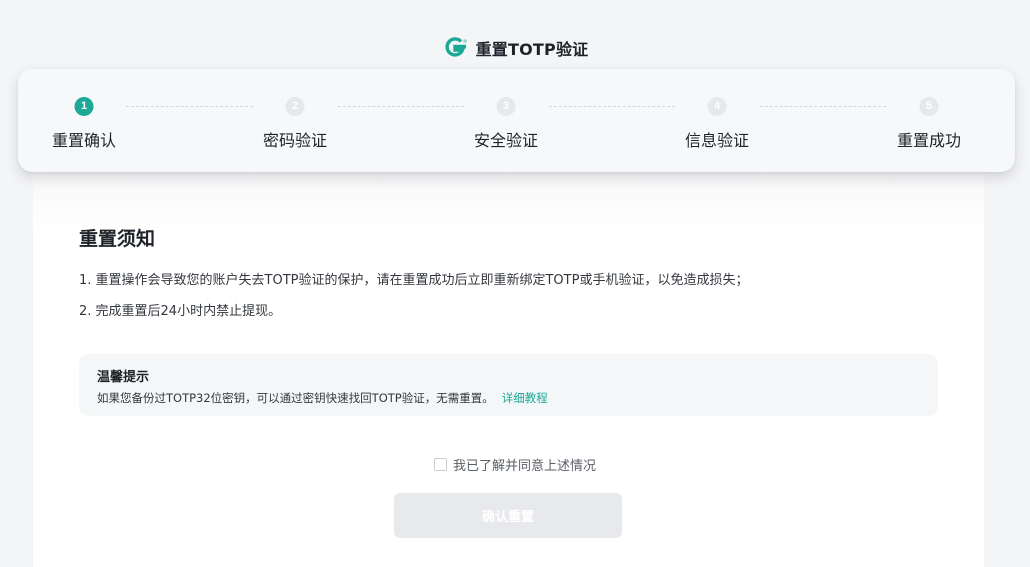 The height and width of the screenshot is (567, 1030). What do you see at coordinates (532, 49) in the screenshot?
I see `page-title: 重置TOTP验证` at bounding box center [532, 49].